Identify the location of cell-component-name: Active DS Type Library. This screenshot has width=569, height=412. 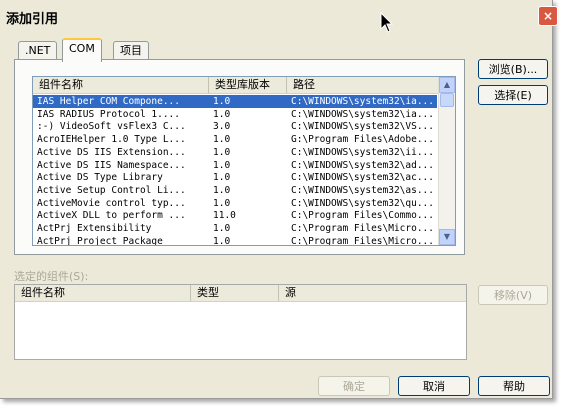
(100, 178).